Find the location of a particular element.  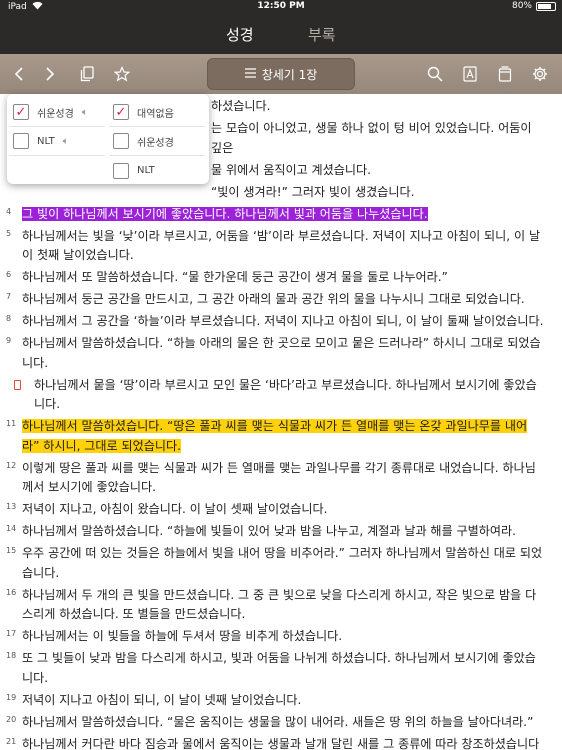

verse-number: 13 is located at coordinates (11, 506).